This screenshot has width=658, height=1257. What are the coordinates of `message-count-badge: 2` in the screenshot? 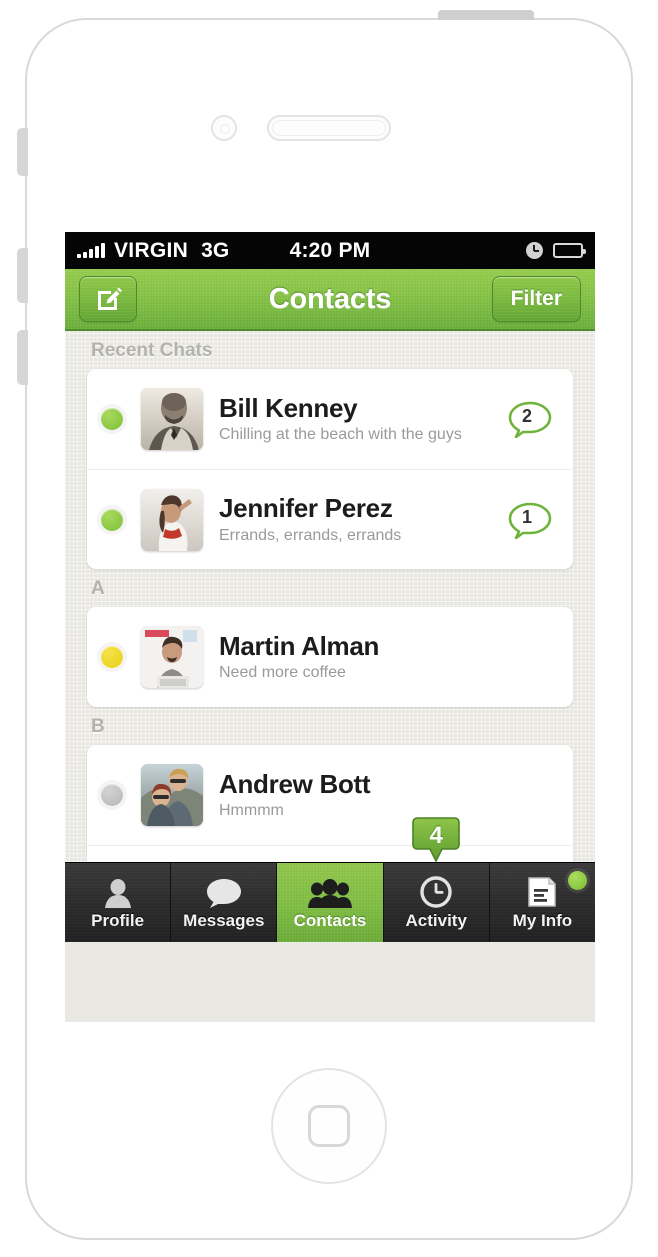 It's located at (530, 419).